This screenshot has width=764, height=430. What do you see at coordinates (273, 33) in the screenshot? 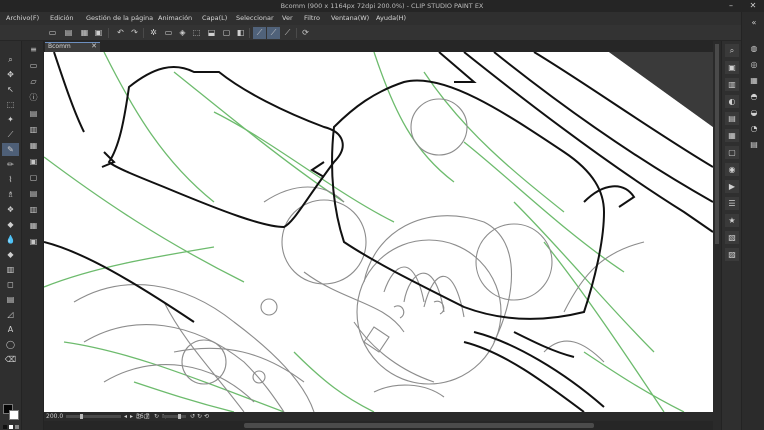
I see `ruler-icon: ⟋` at bounding box center [273, 33].